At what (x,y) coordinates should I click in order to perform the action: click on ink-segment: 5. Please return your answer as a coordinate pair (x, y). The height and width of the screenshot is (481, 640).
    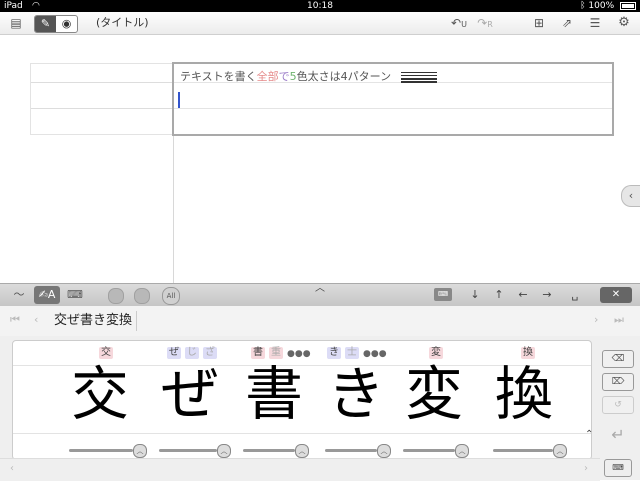
    Looking at the image, I should click on (293, 76).